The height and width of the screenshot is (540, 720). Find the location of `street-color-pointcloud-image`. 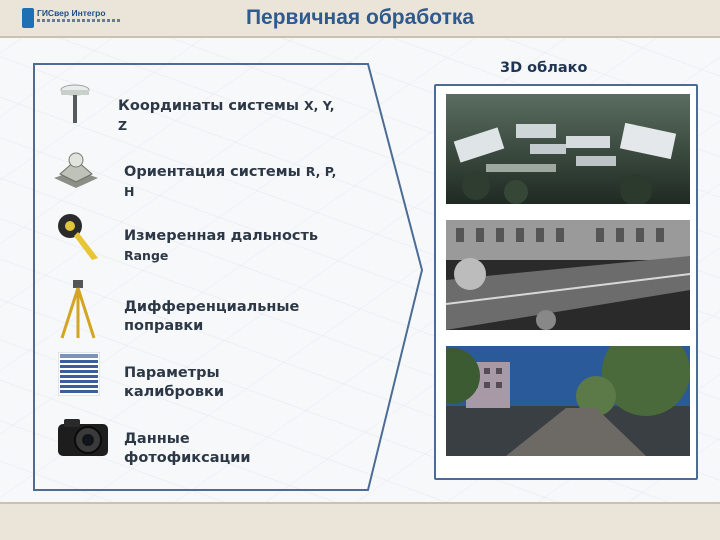

street-color-pointcloud-image is located at coordinates (568, 401).